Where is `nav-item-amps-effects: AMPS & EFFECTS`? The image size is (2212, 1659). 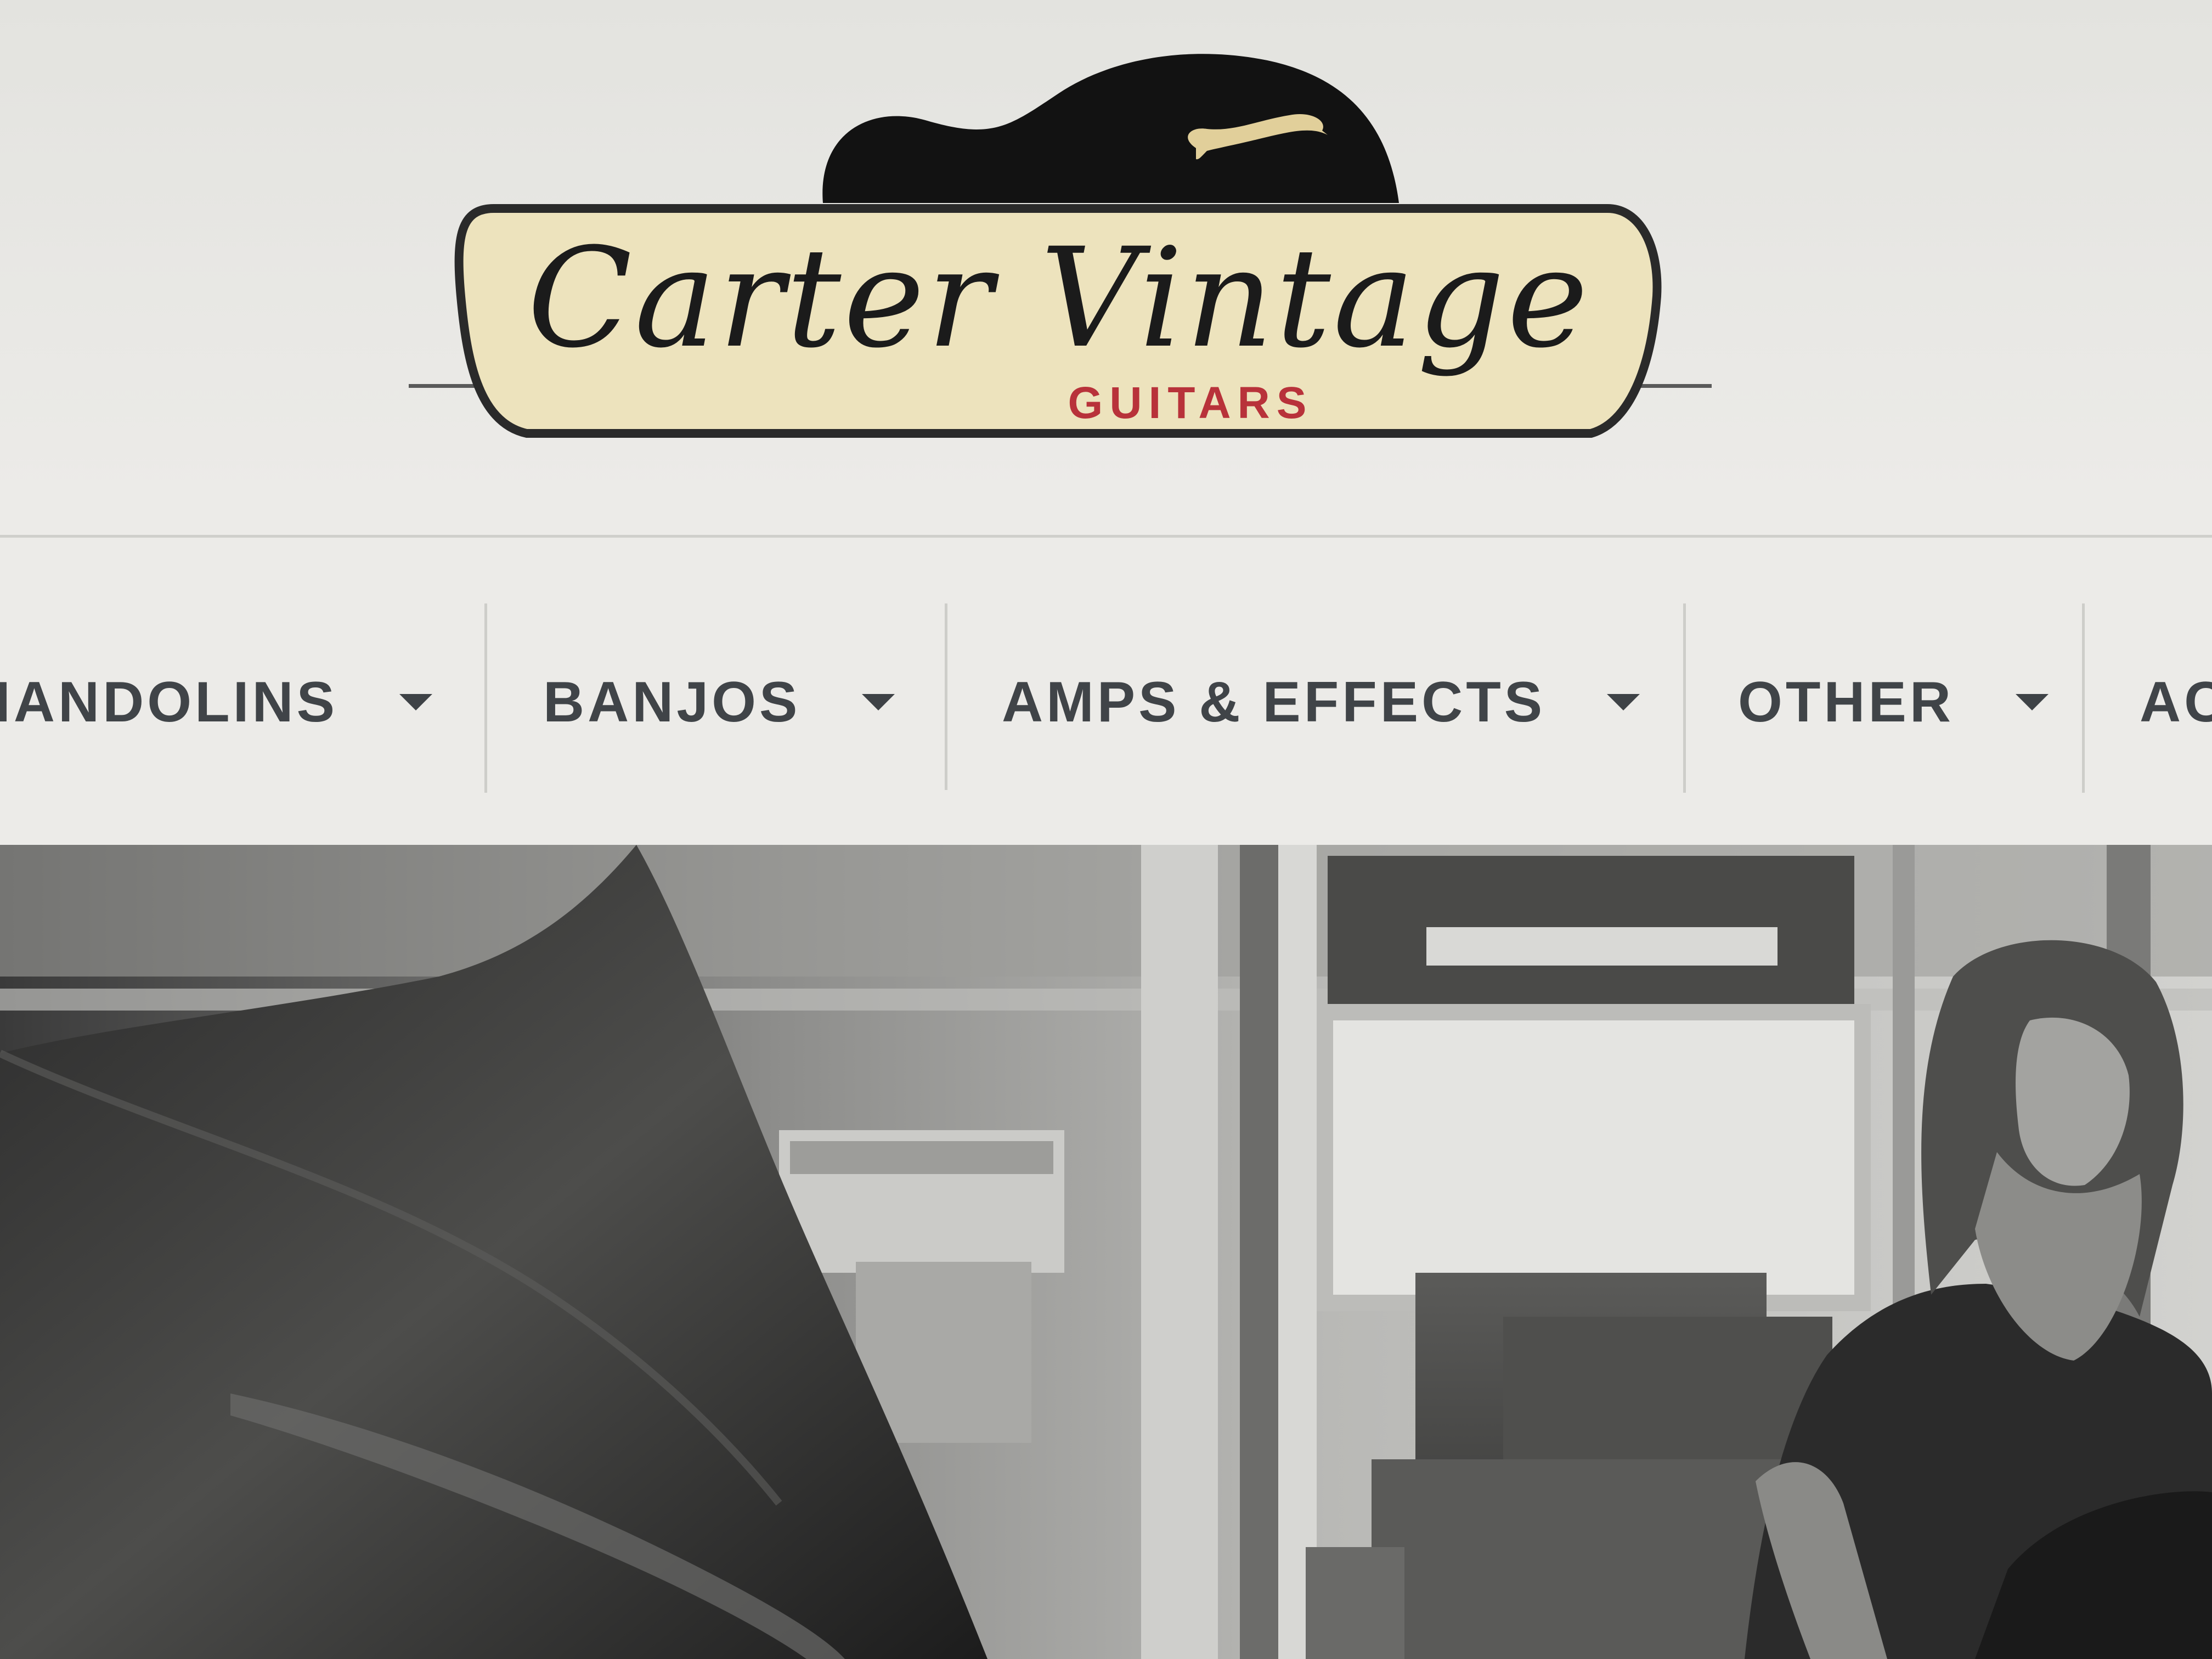 nav-item-amps-effects: AMPS & EFFECTS is located at coordinates (1321, 702).